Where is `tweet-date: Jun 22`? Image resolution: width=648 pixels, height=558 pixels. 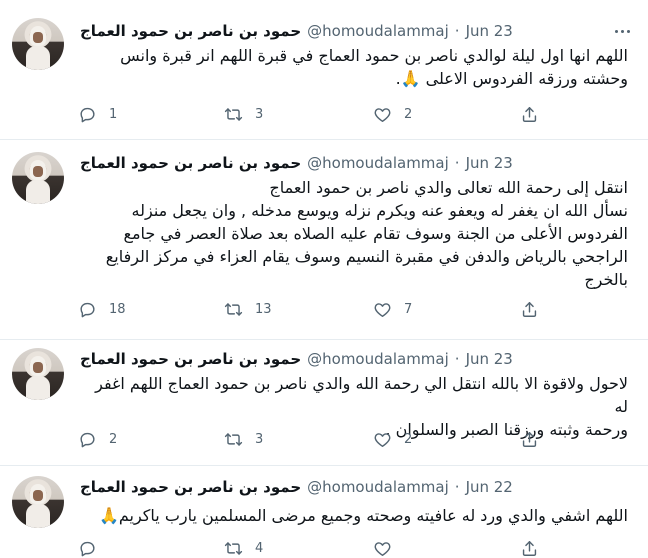
tweet-date: Jun 22 is located at coordinates (489, 487).